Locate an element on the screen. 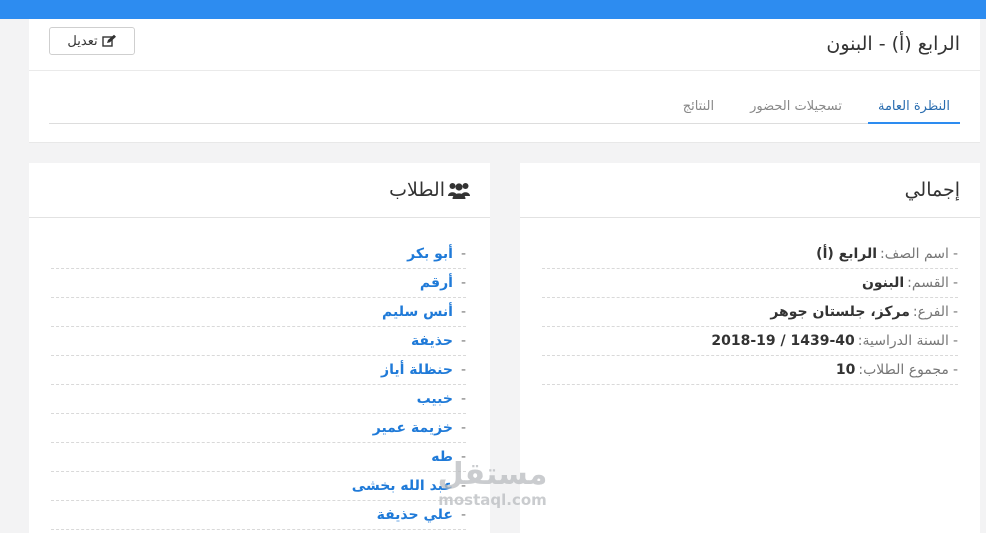 The image size is (986, 533). summary-row-section: - القسم: البنون is located at coordinates (750, 283).